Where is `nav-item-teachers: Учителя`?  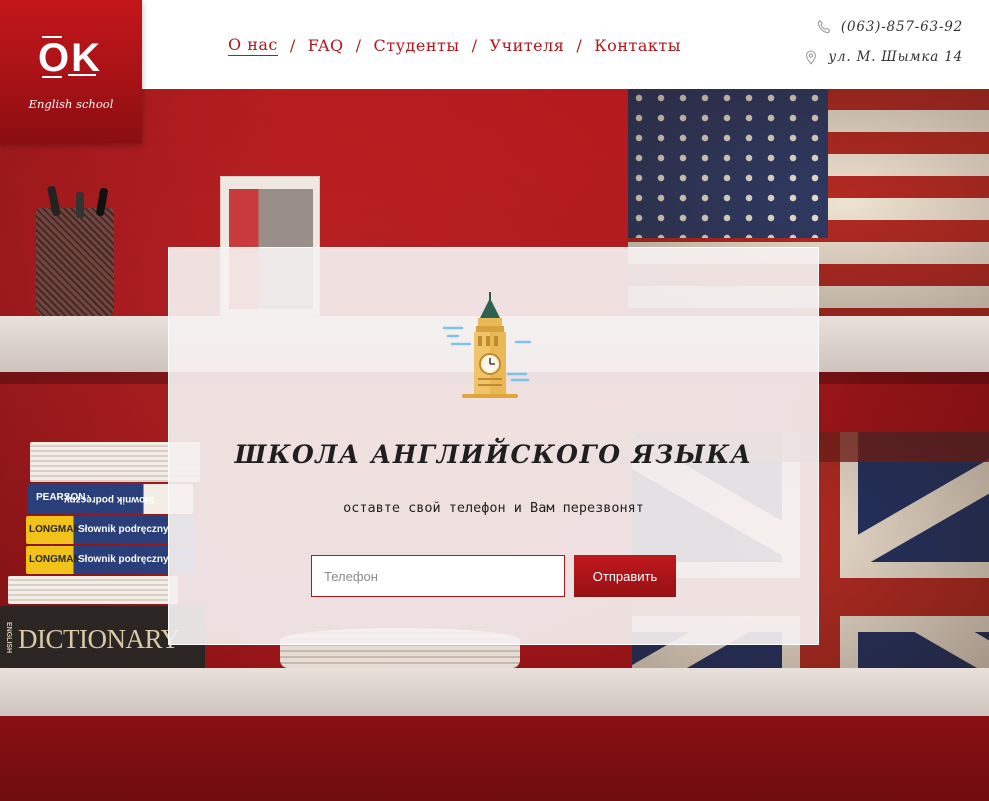
nav-item-teachers: Учителя is located at coordinates (527, 45).